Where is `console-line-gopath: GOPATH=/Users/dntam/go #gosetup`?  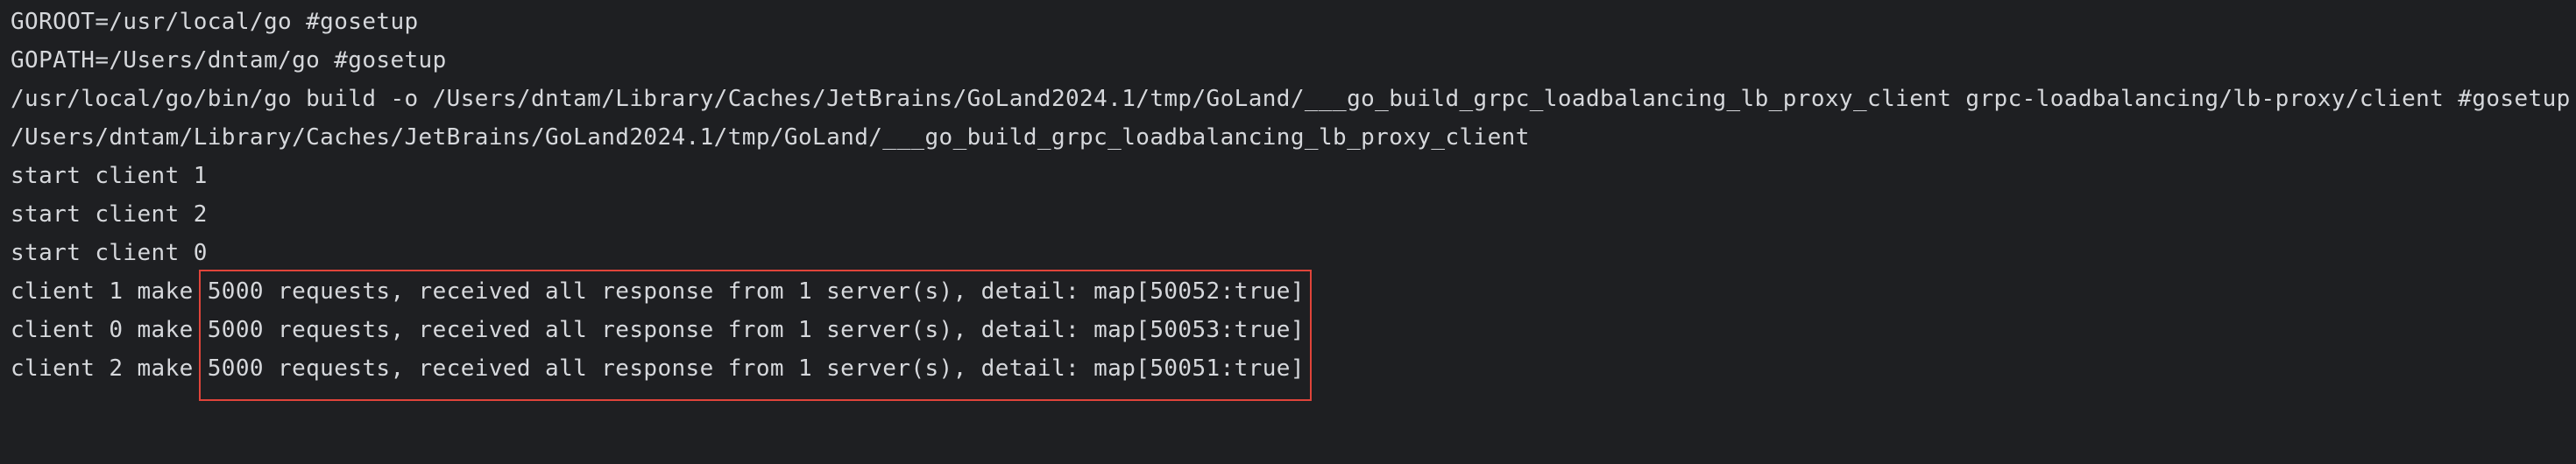
console-line-gopath: GOPATH=/Users/dntam/go #gosetup is located at coordinates (229, 60).